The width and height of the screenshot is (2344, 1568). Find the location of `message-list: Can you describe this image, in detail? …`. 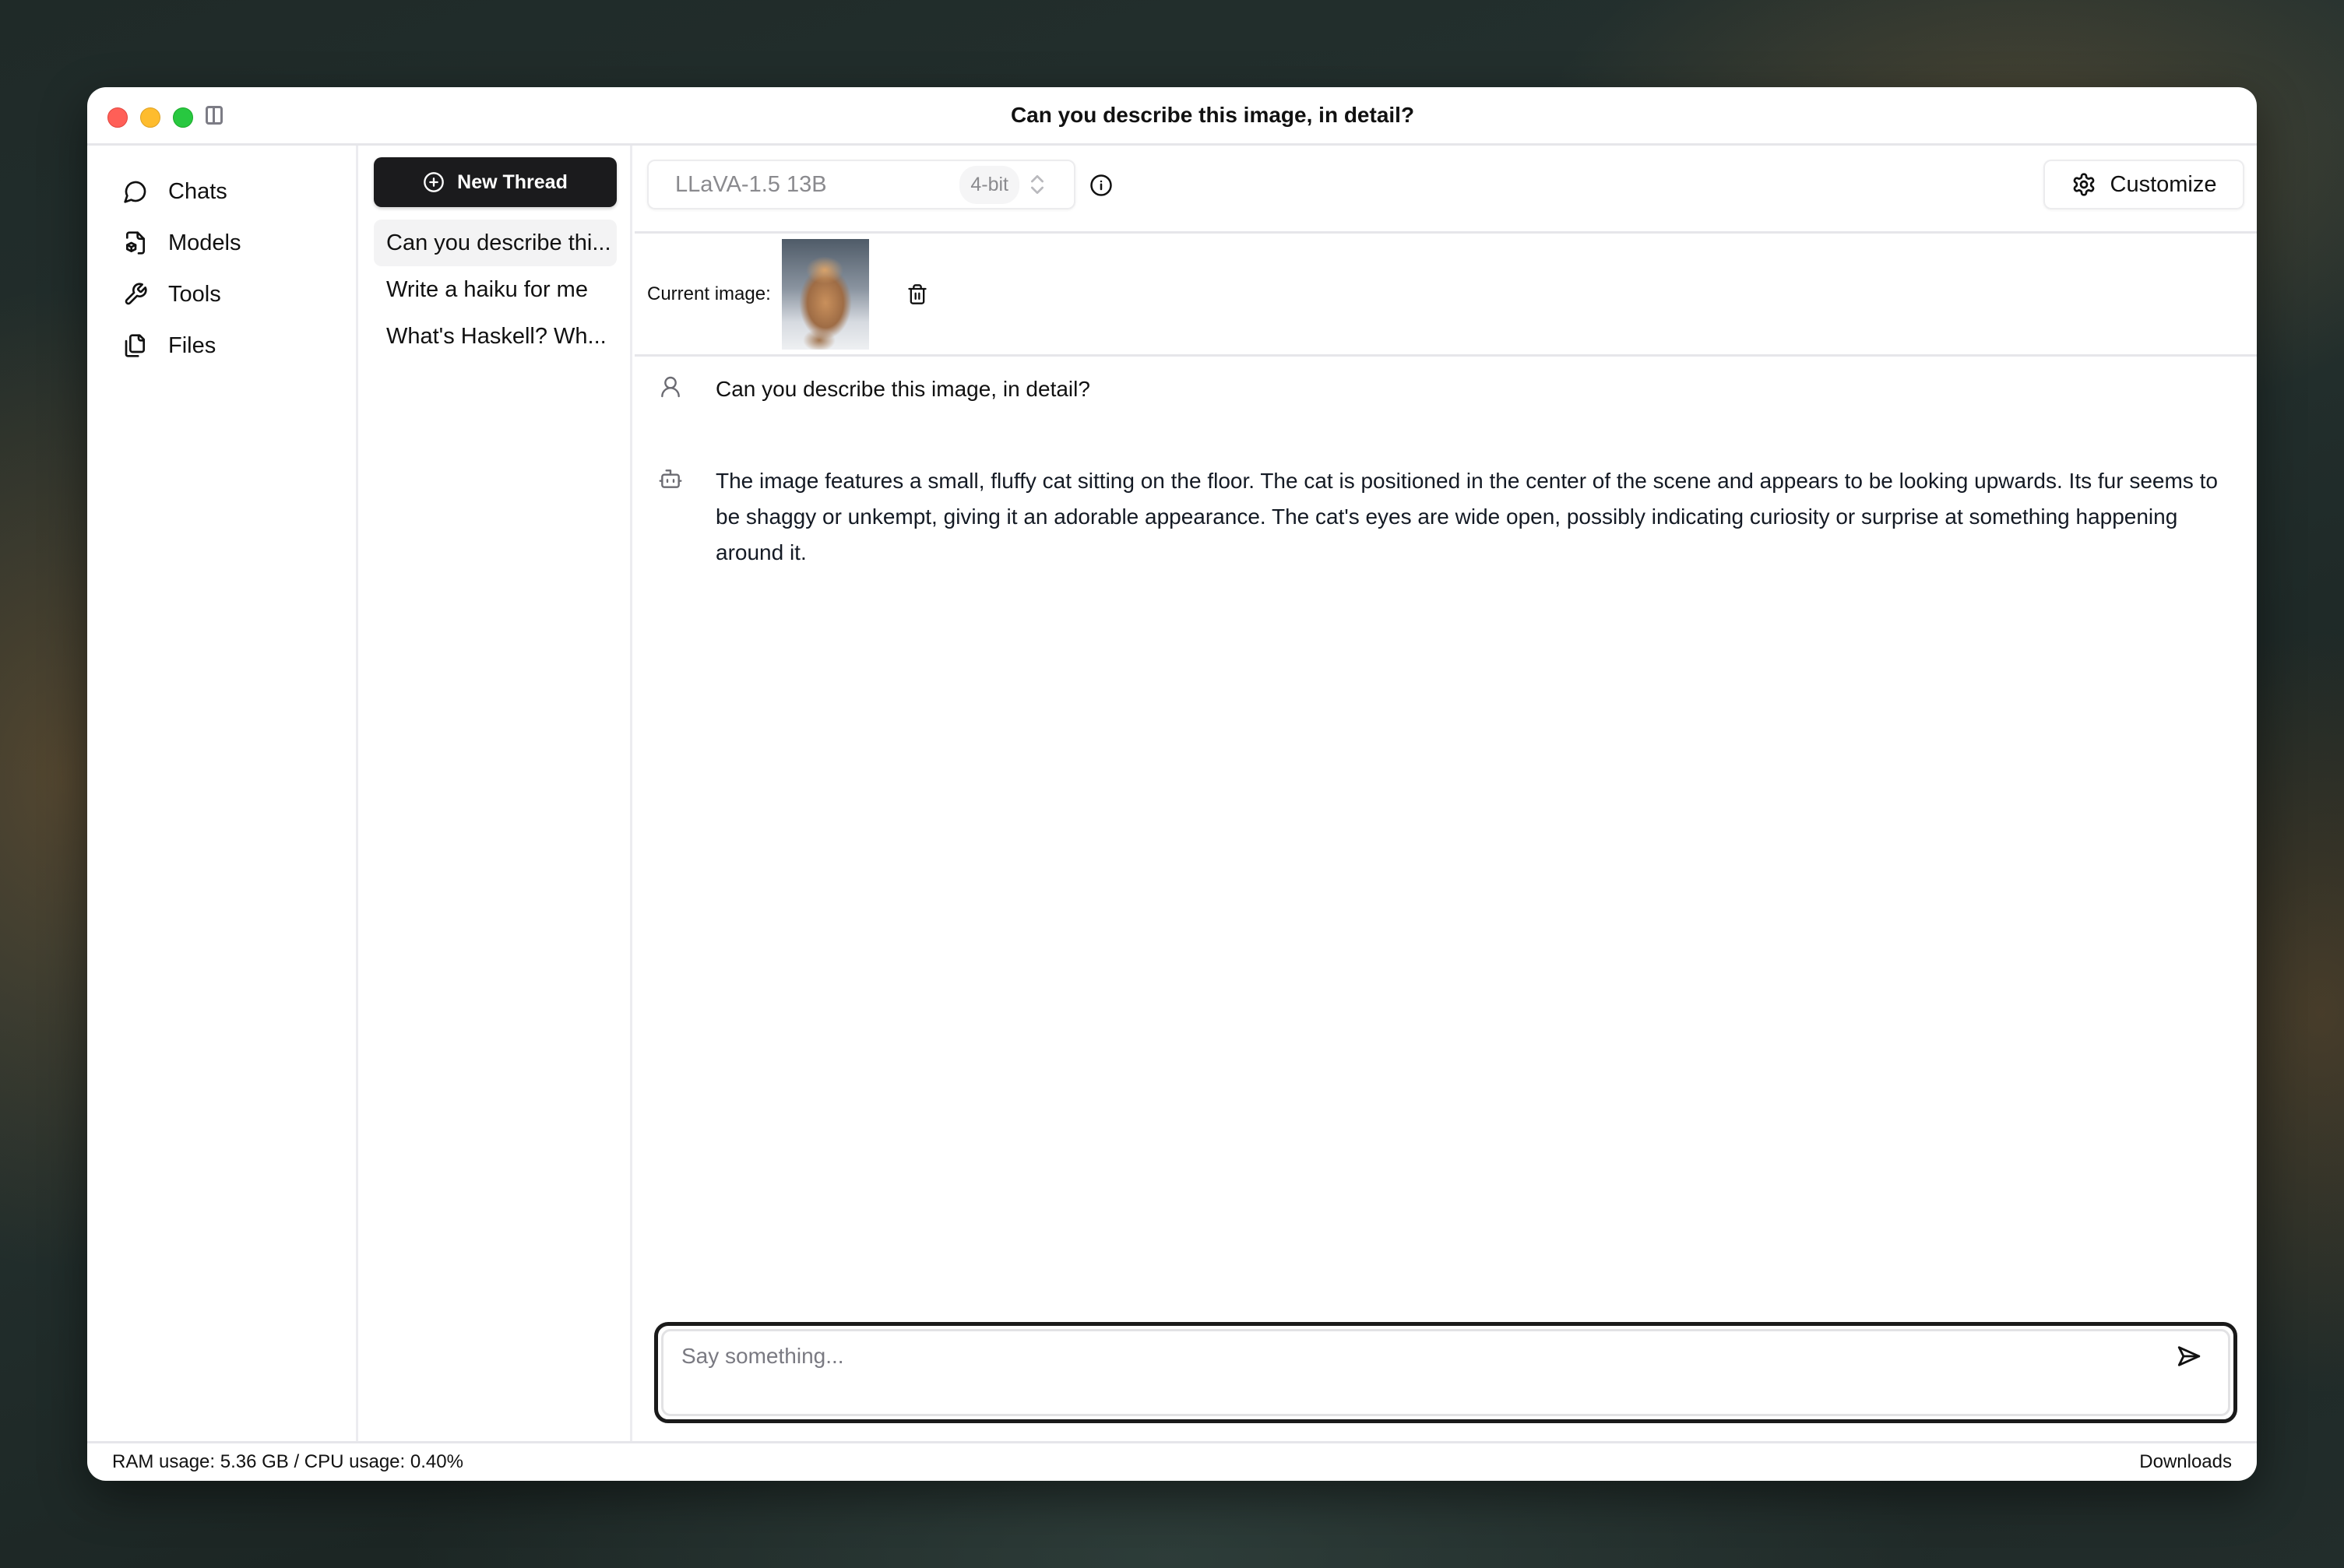

message-list: Can you describe this image, in detail? … is located at coordinates (1446, 471).